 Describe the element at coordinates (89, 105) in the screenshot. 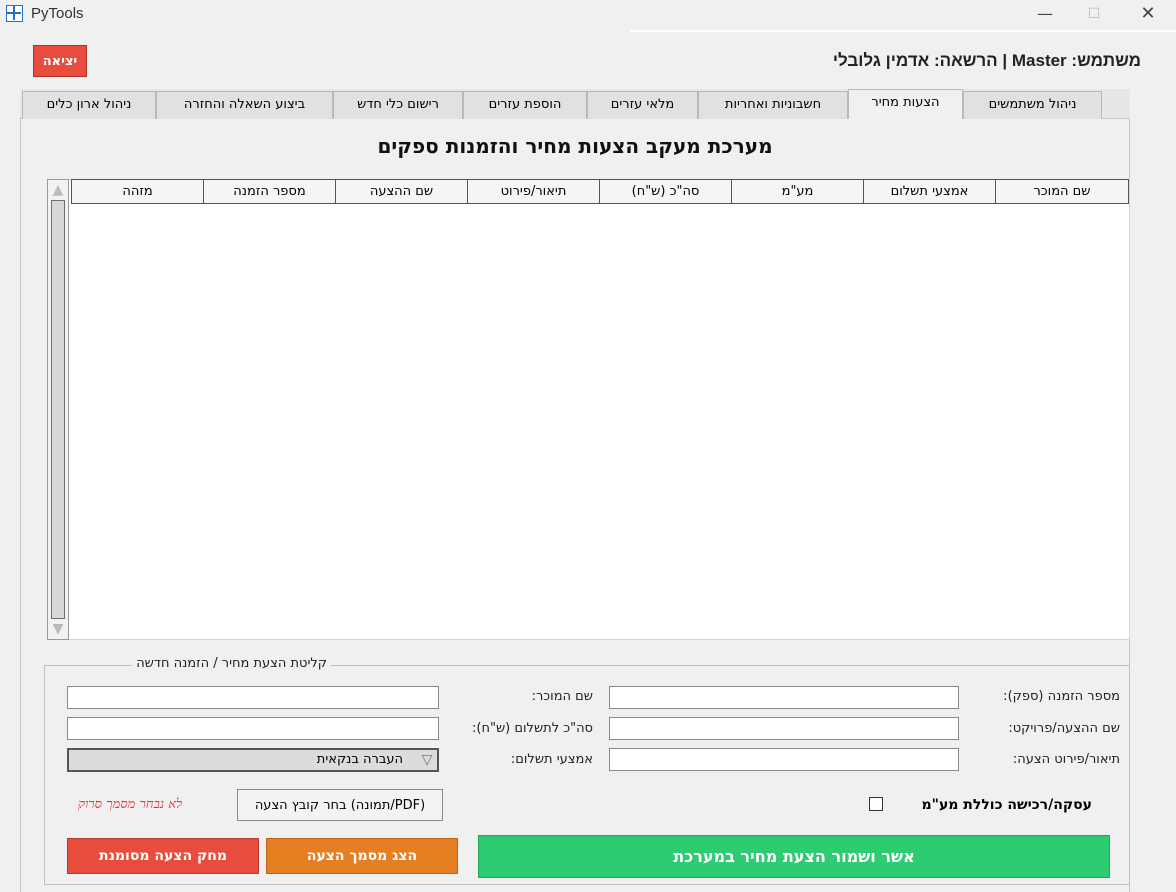

I see `tab-tool-cabinet: ניהול ארון כלים` at that location.